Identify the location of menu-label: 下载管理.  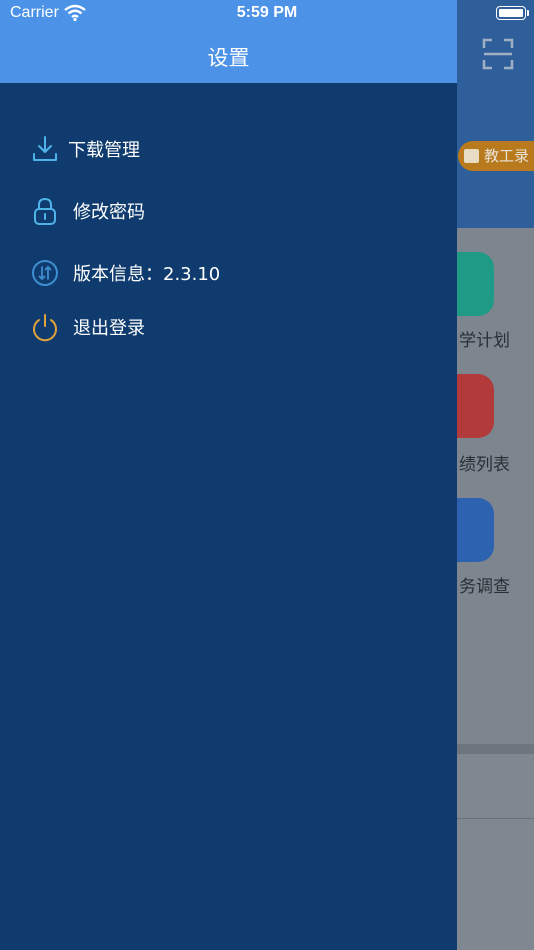
(104, 150).